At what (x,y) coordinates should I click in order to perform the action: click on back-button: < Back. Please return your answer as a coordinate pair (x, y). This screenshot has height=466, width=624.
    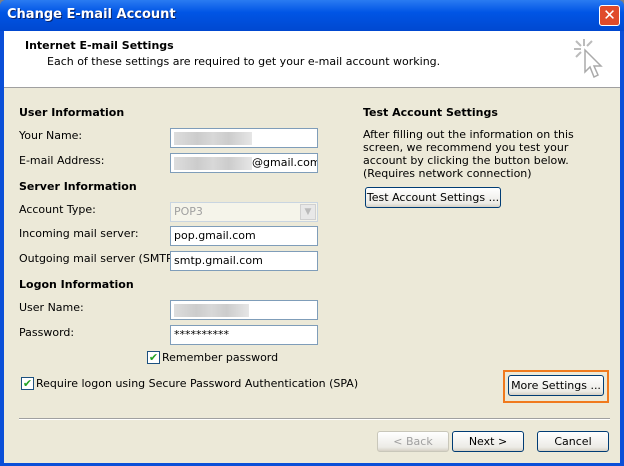
    Looking at the image, I should click on (413, 441).